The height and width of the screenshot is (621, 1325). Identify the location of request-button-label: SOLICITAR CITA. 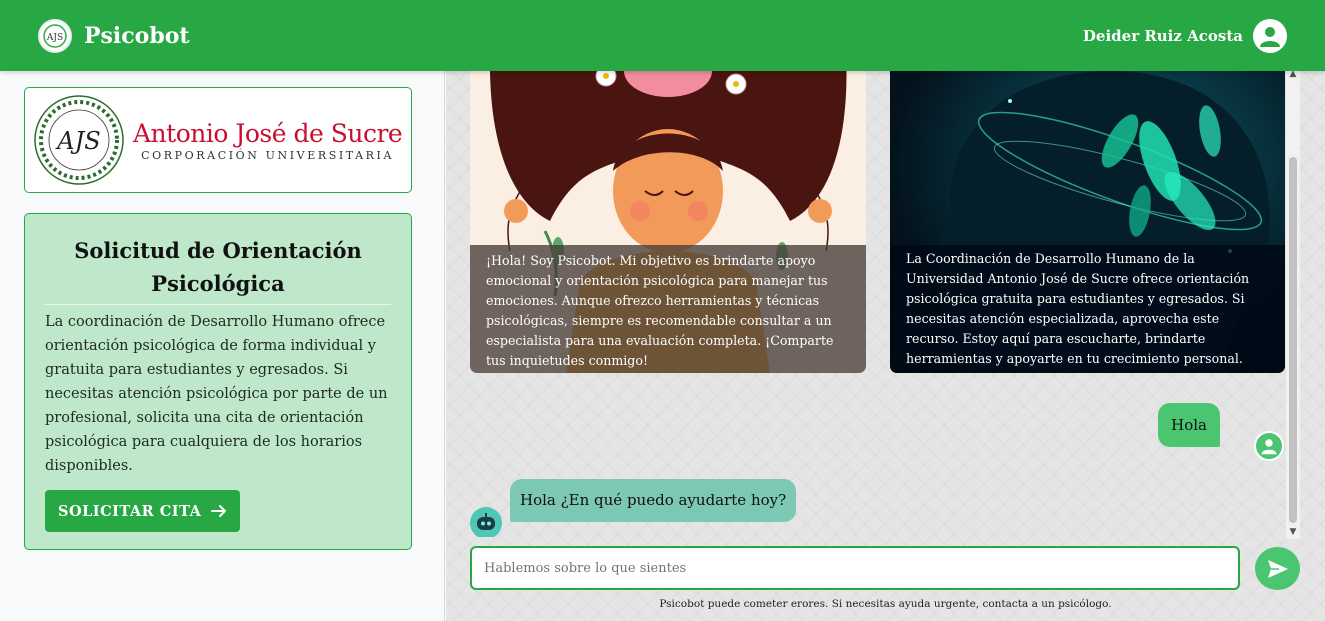
(130, 511).